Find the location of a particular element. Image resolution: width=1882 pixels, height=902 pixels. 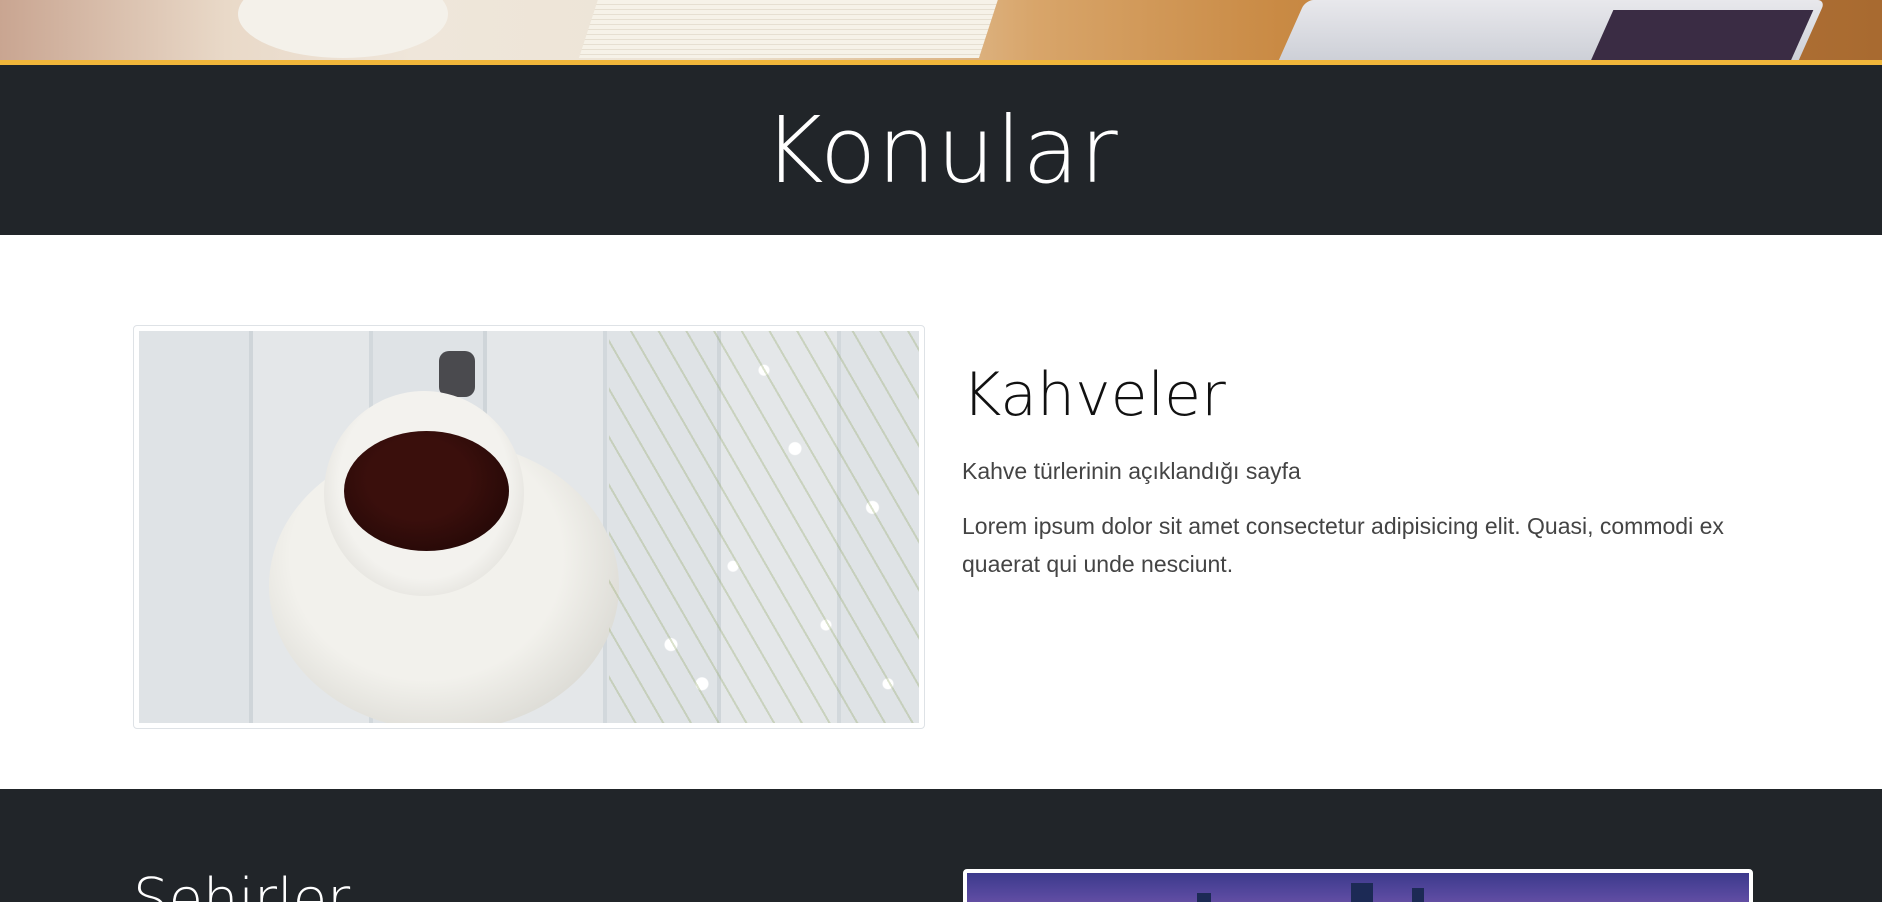

coffee-liquid-shape is located at coordinates (426, 491).